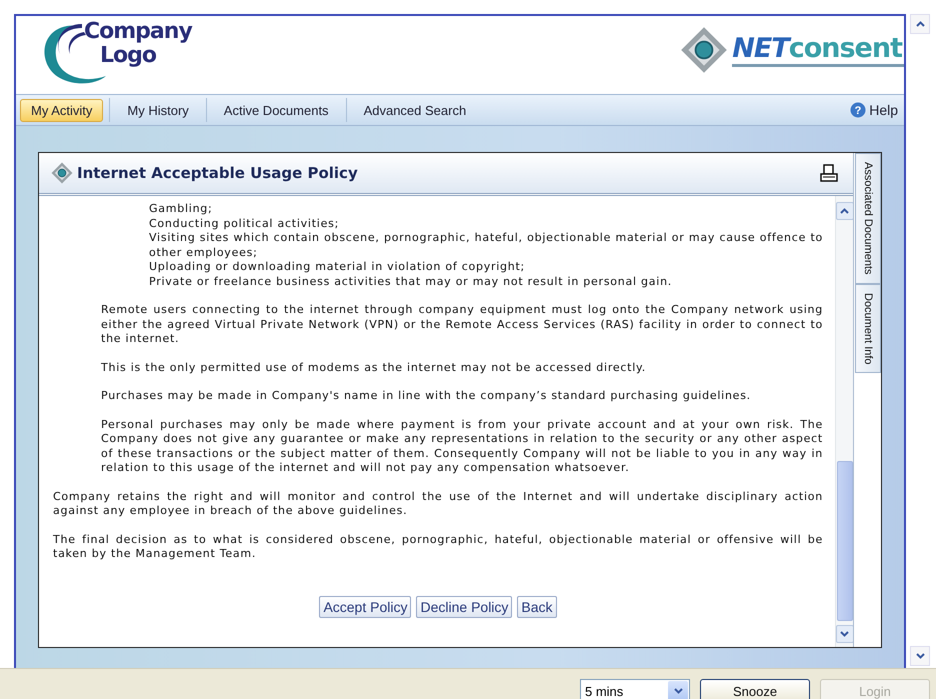 The image size is (936, 699). What do you see at coordinates (365, 607) in the screenshot?
I see `policy-button: Accept Policy` at bounding box center [365, 607].